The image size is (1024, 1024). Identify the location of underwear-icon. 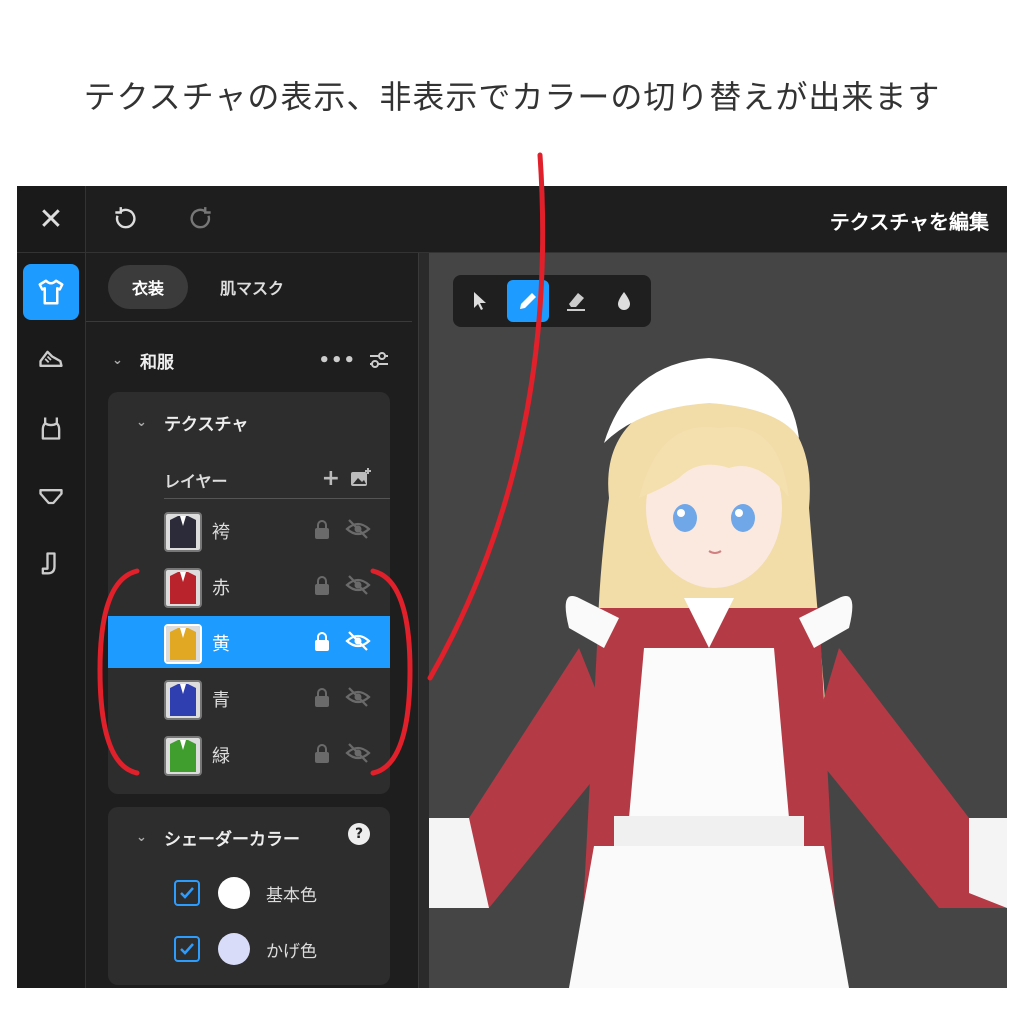
(51, 497).